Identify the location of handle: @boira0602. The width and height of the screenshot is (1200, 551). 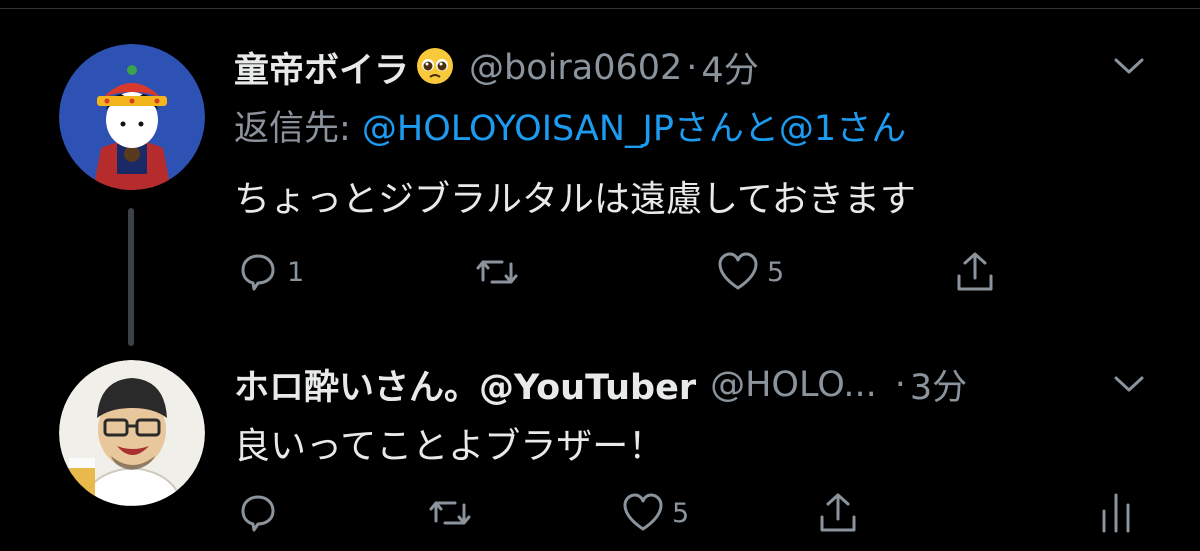
(575, 68).